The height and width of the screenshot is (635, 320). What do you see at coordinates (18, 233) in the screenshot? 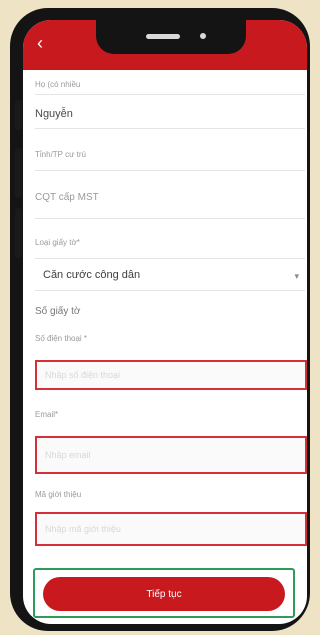
I see `volume-down-button` at bounding box center [18, 233].